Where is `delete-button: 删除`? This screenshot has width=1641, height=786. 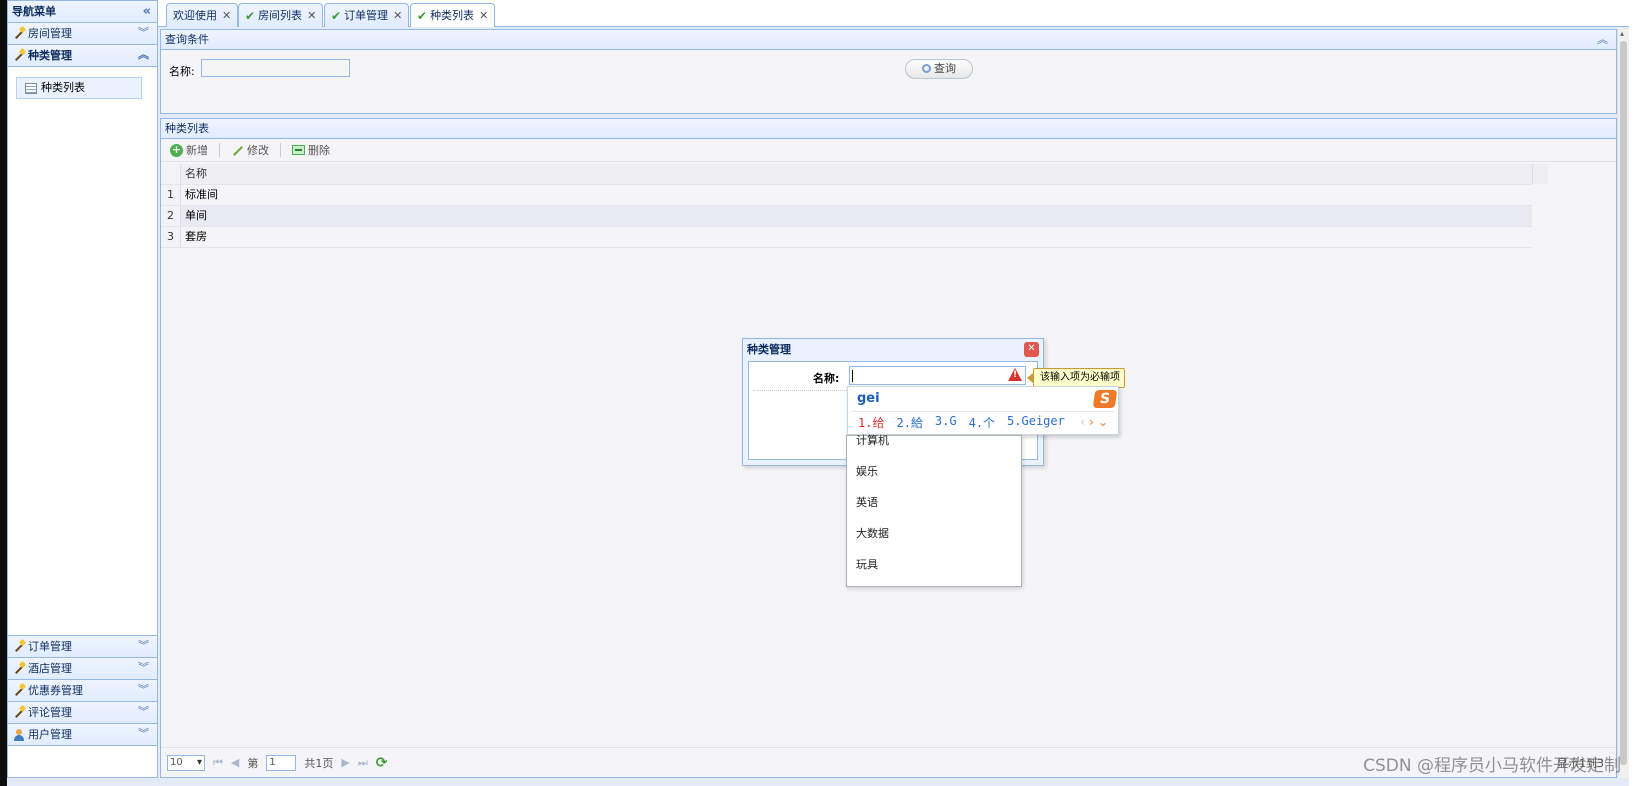
delete-button: 删除 is located at coordinates (311, 150).